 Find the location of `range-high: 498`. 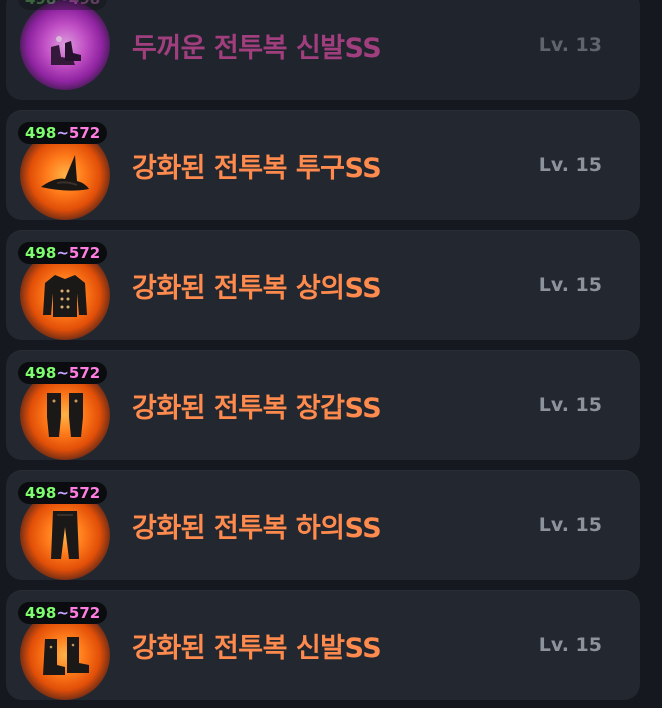

range-high: 498 is located at coordinates (84, 4).